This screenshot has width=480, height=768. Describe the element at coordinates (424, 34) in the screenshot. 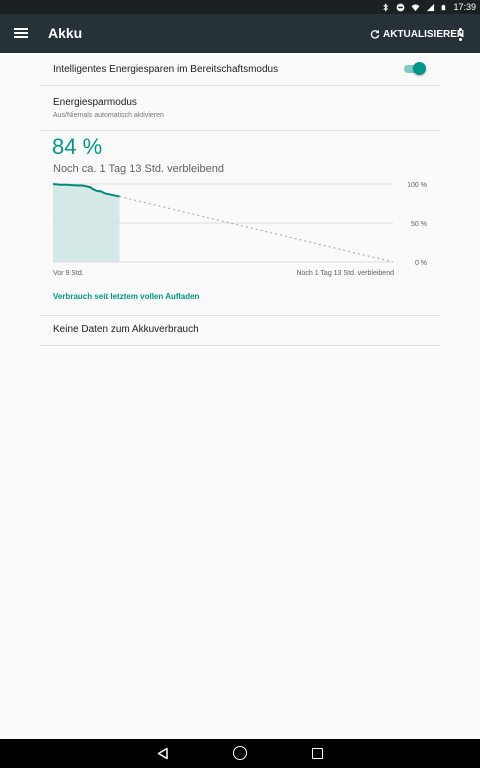

I see `refresh-label: AKTUALISIEREN` at that location.